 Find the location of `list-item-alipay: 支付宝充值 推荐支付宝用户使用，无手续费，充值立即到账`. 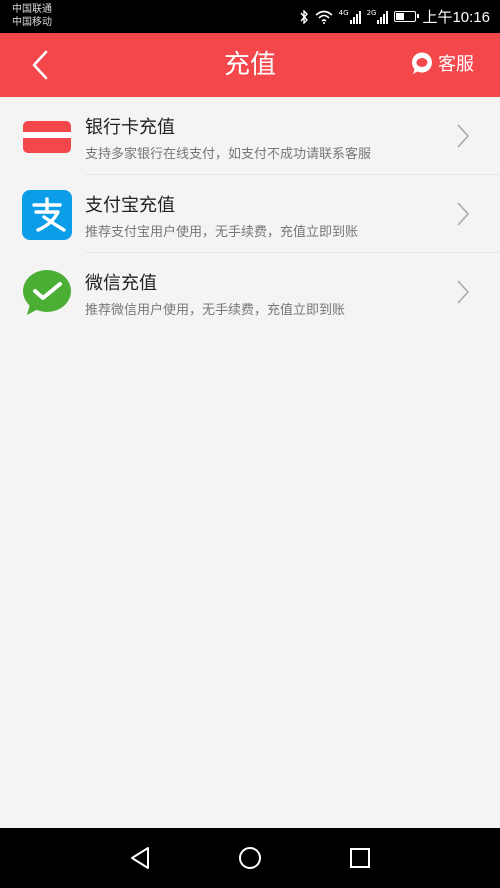

list-item-alipay: 支付宝充值 推荐支付宝用户使用，无手续费，充值立即到账 is located at coordinates (250, 214).